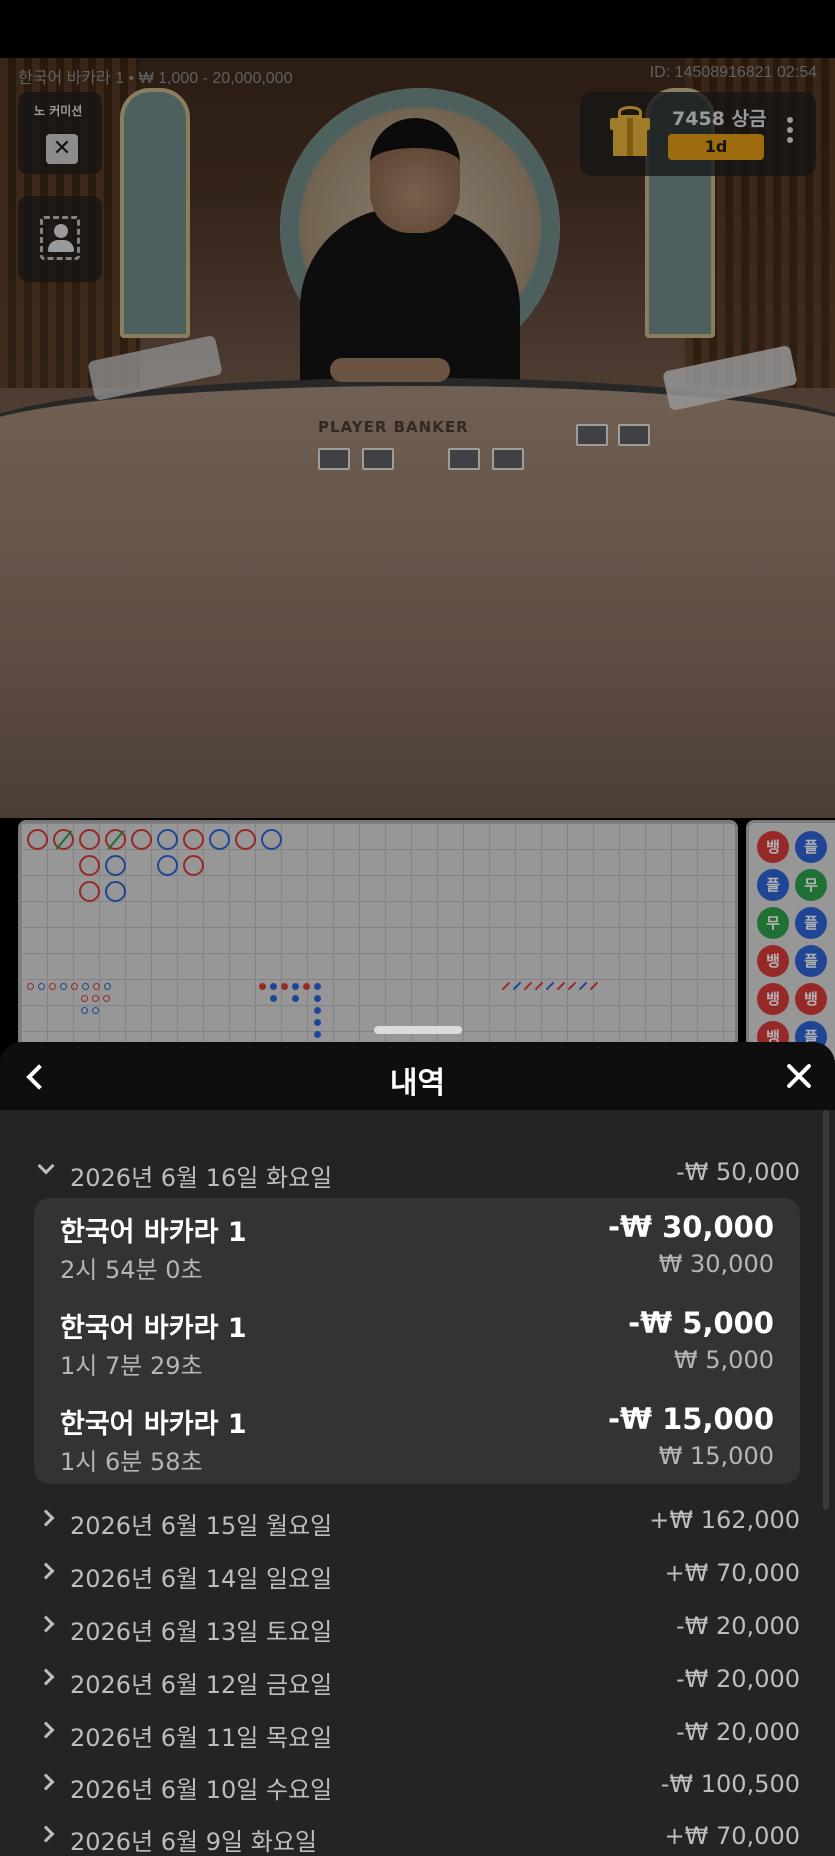 This screenshot has width=835, height=1856. I want to click on game-result: -₩ 30,000, so click(690, 1227).